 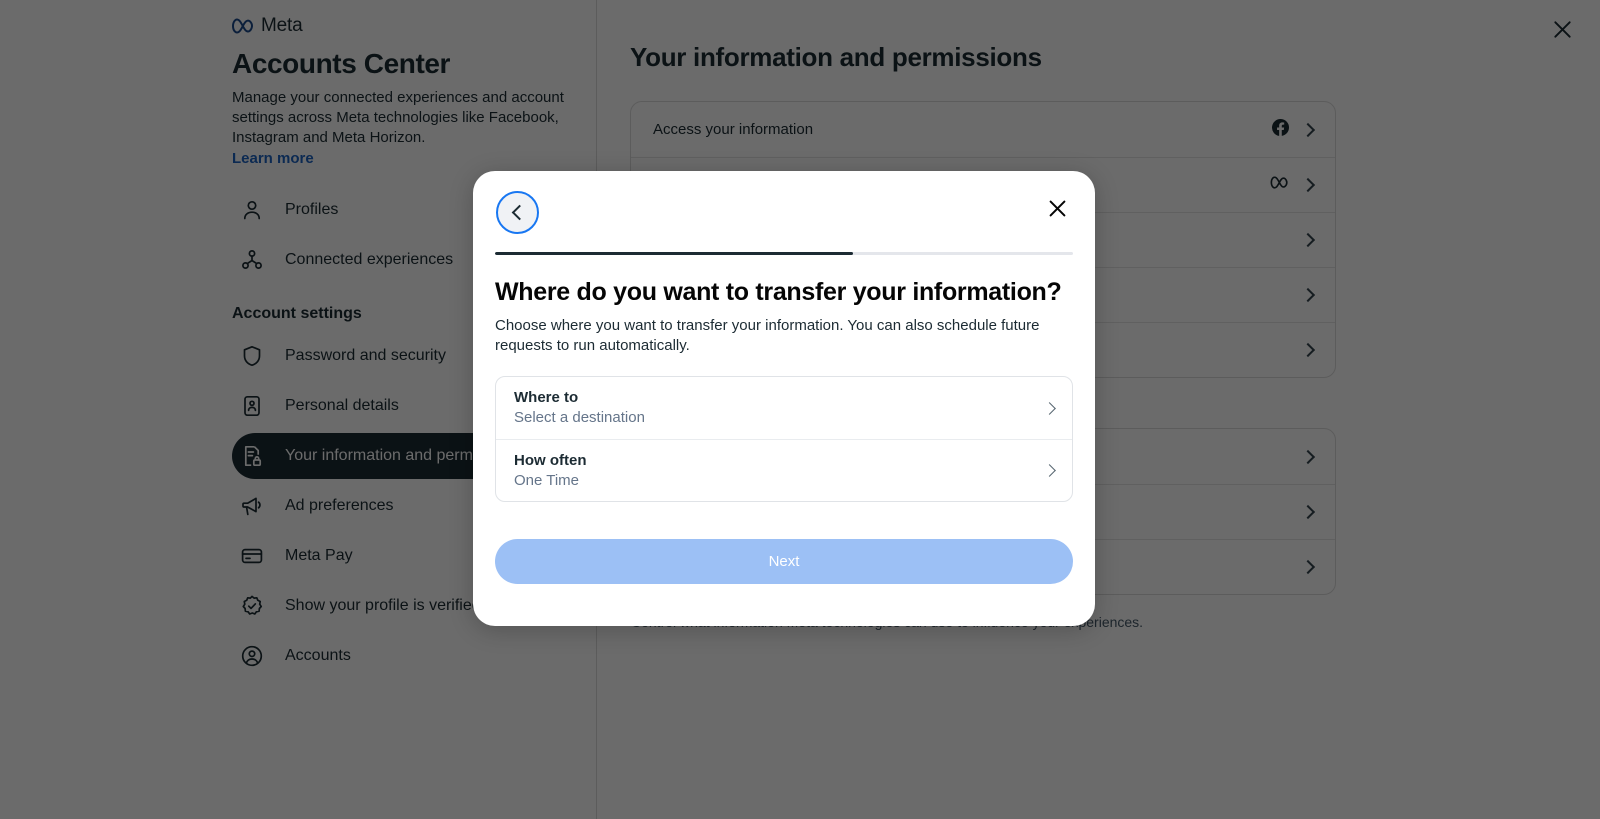 I want to click on chevron-left-icon, so click(x=519, y=212).